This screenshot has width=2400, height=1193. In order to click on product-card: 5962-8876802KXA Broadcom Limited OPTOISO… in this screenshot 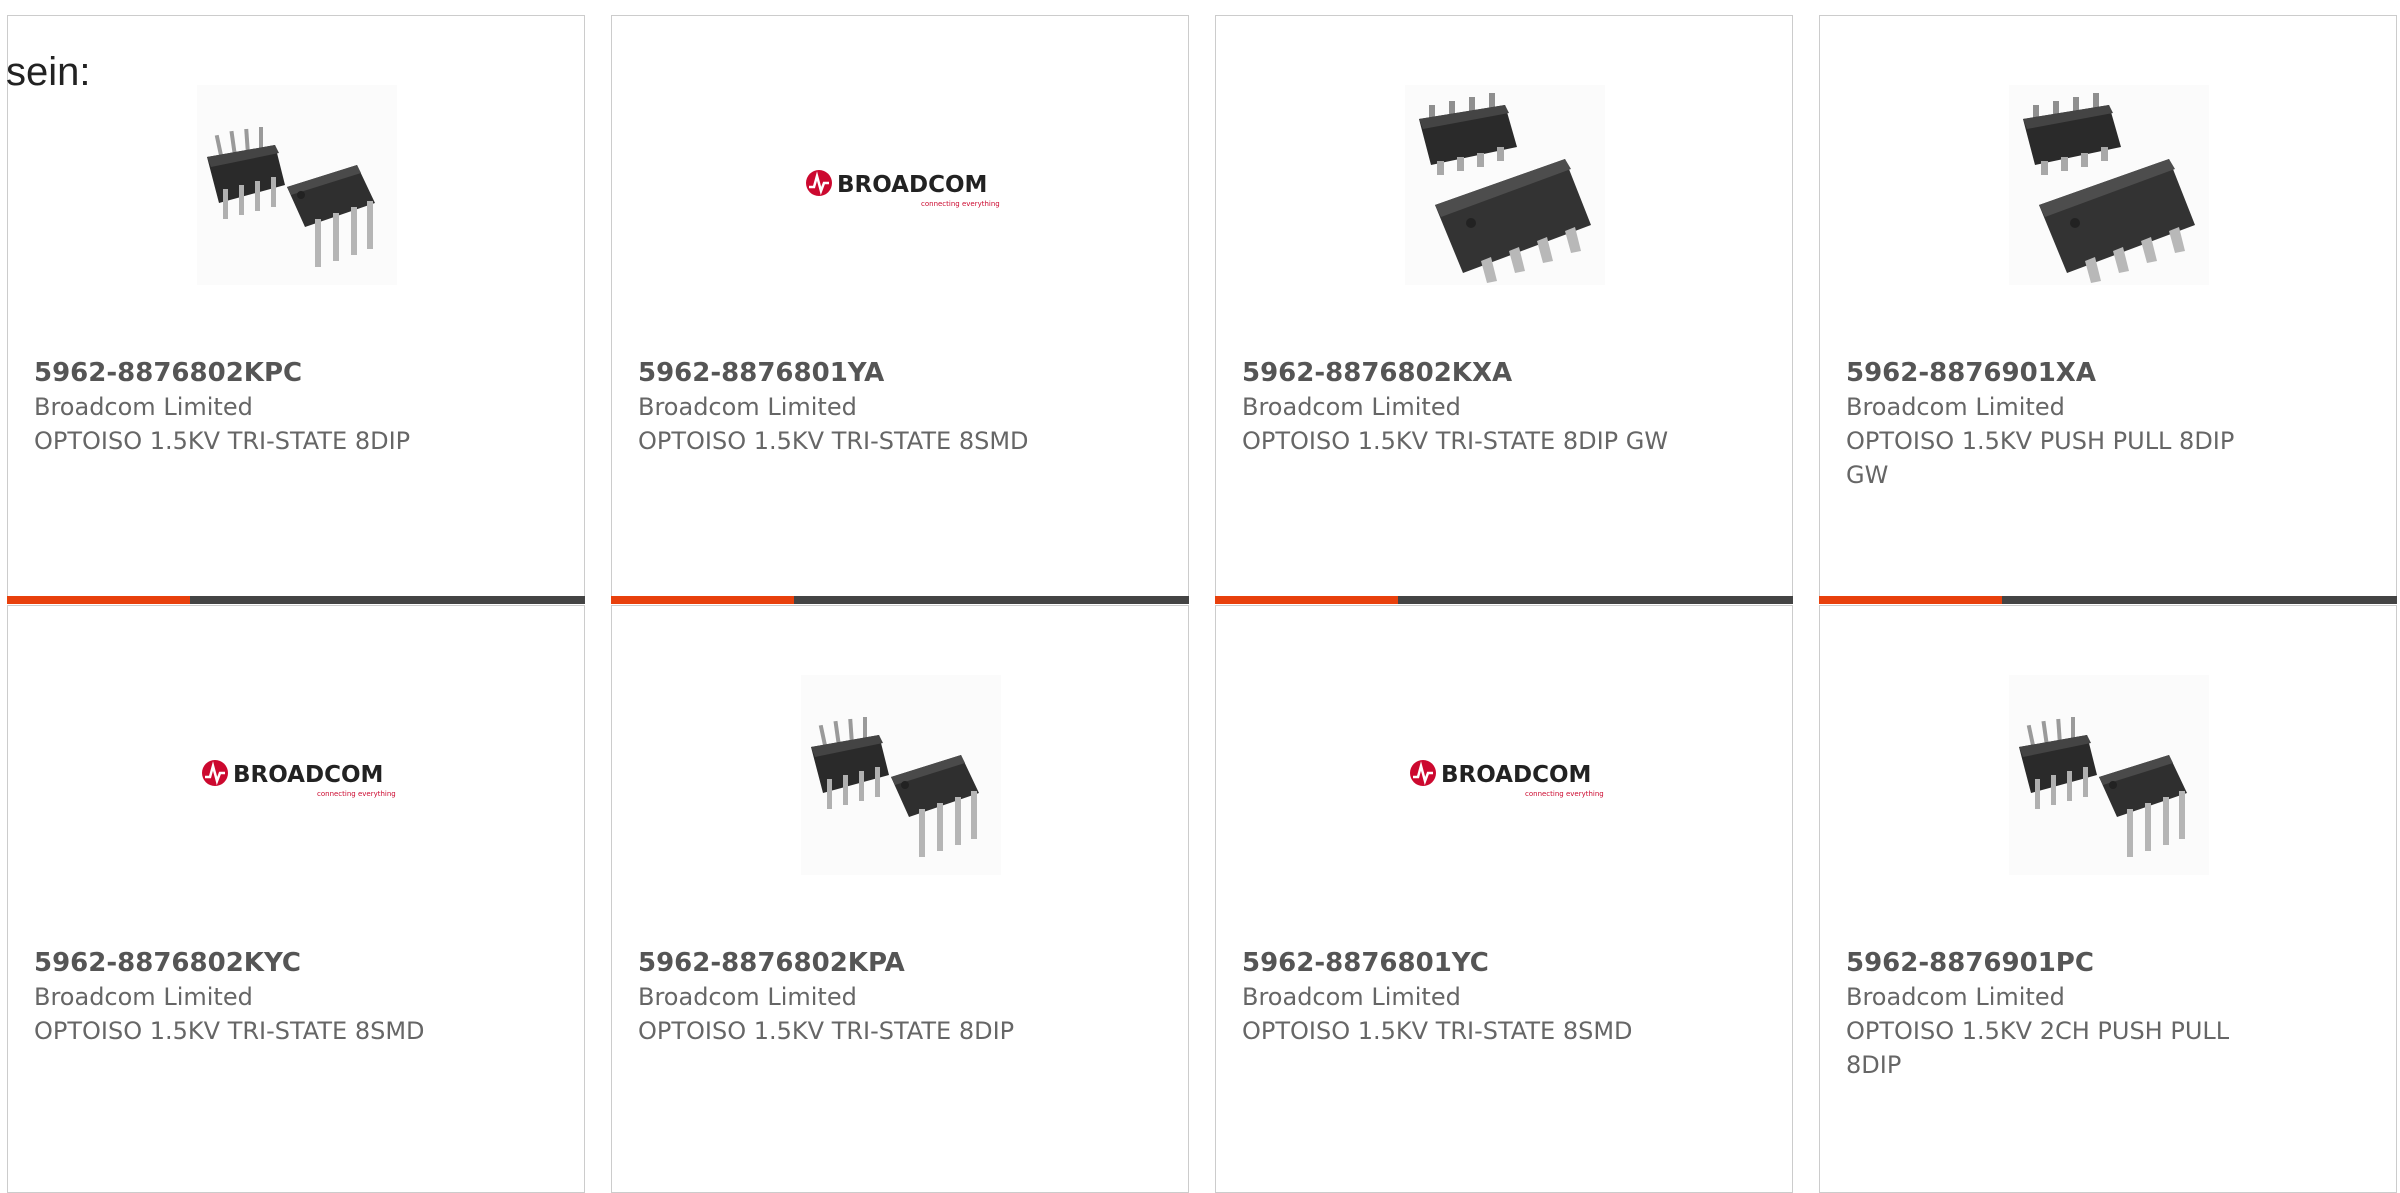, I will do `click(1504, 309)`.